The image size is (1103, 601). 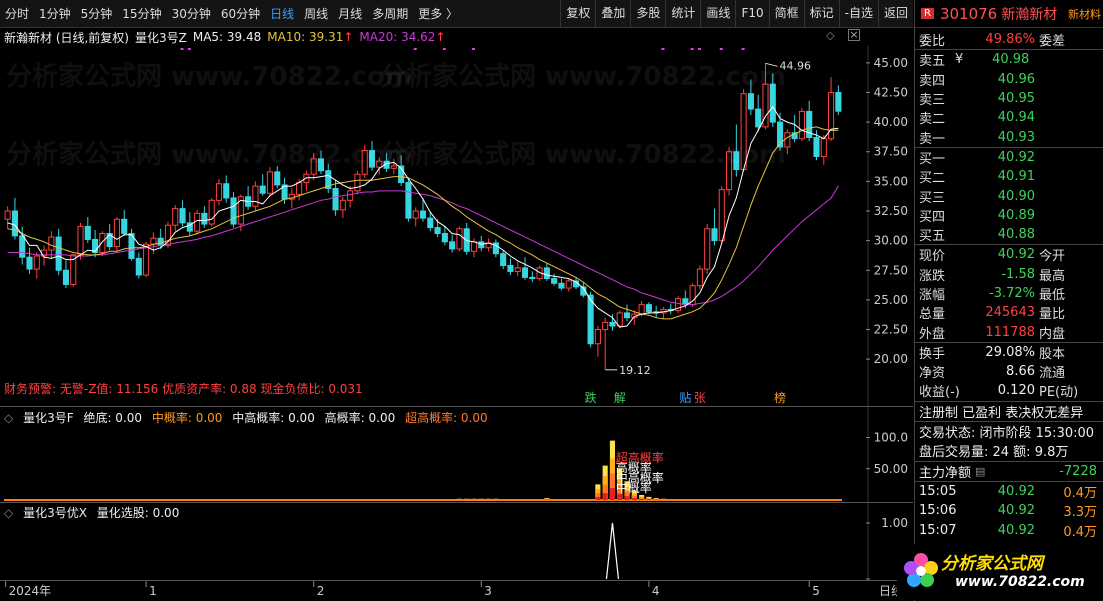 I want to click on high-pointer, so click(x=771, y=64).